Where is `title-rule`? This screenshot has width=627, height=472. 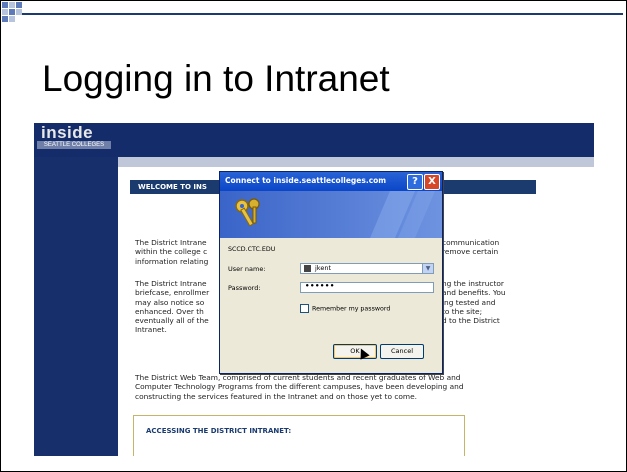 title-rule is located at coordinates (322, 14).